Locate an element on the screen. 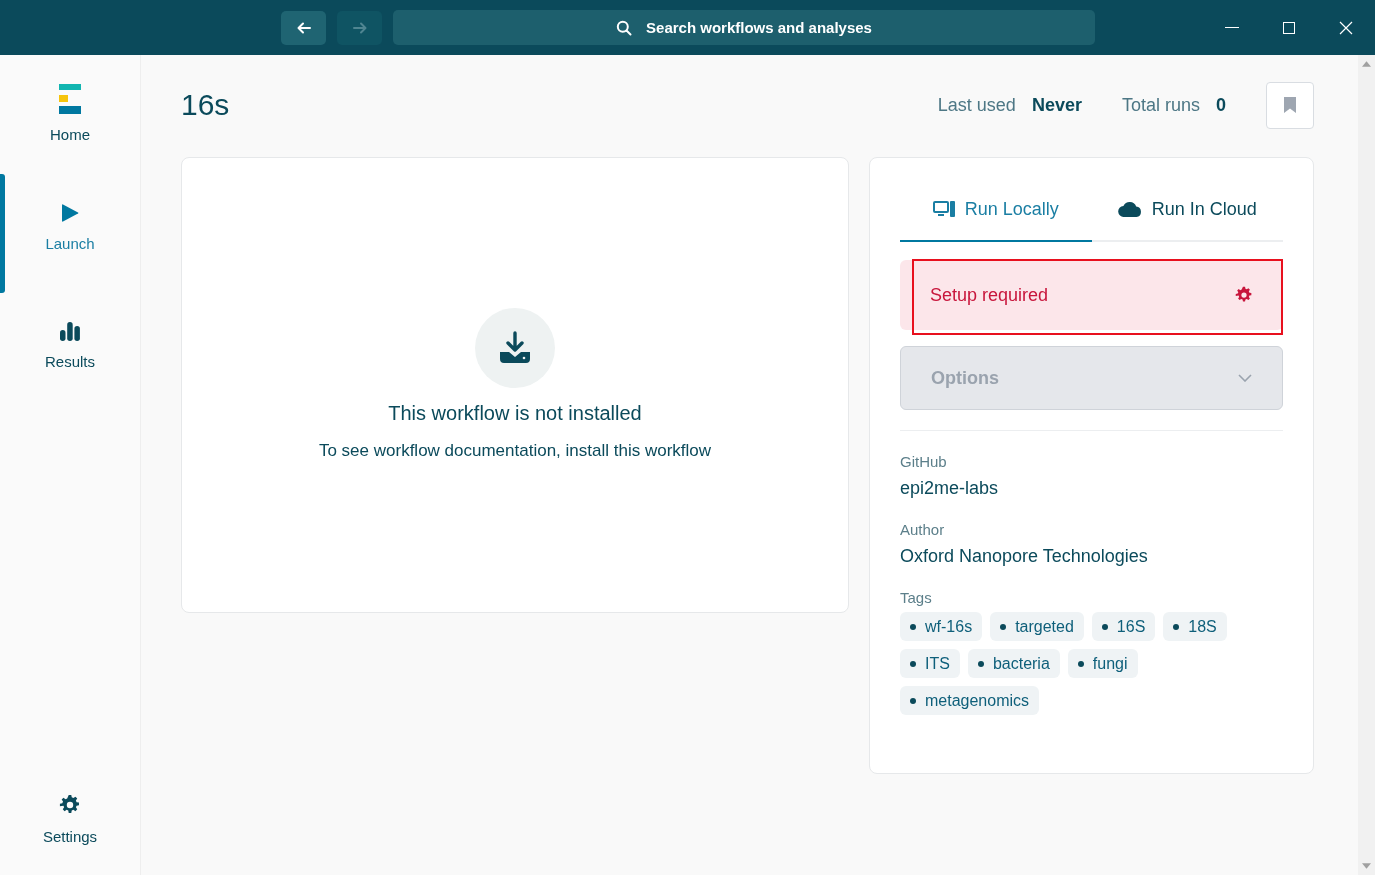 Image resolution: width=1375 pixels, height=875 pixels. empty-state-message: To see workflow documentation, install this workflow is located at coordinates (515, 451).